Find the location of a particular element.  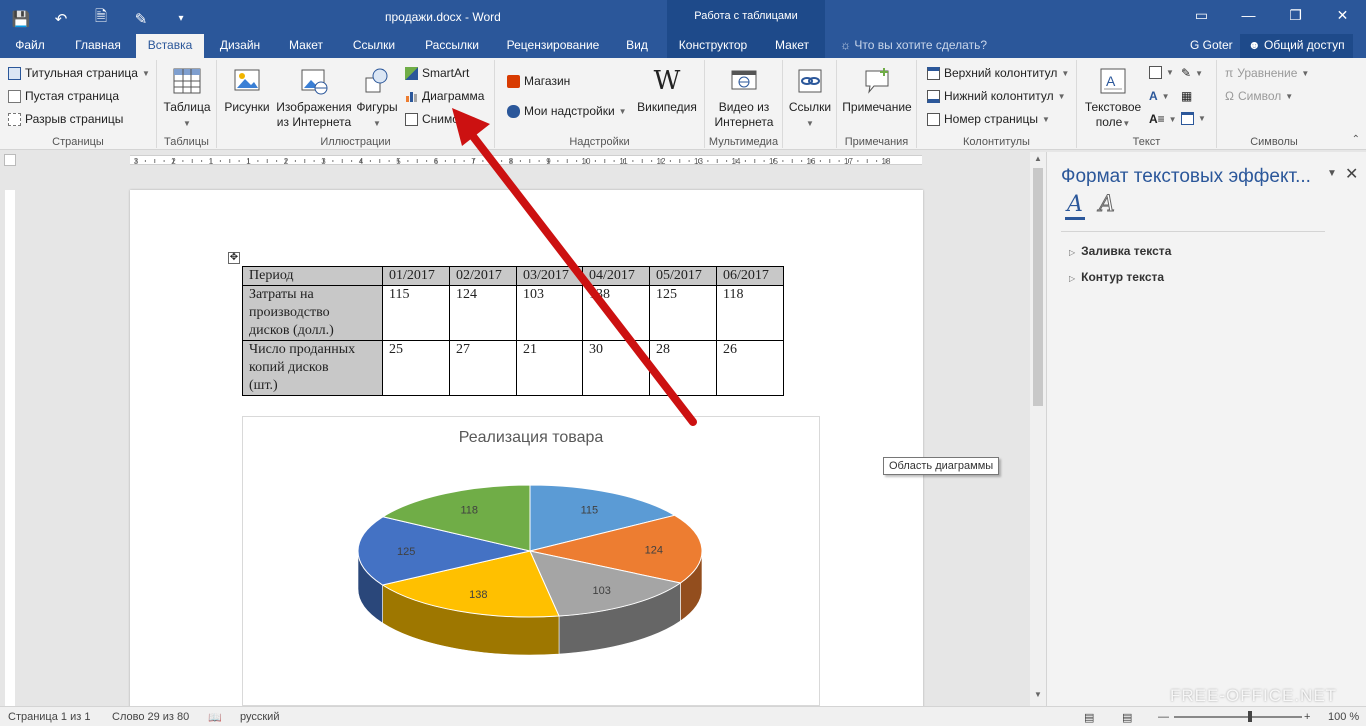

save-icon: 💾 is located at coordinates (21, 19).